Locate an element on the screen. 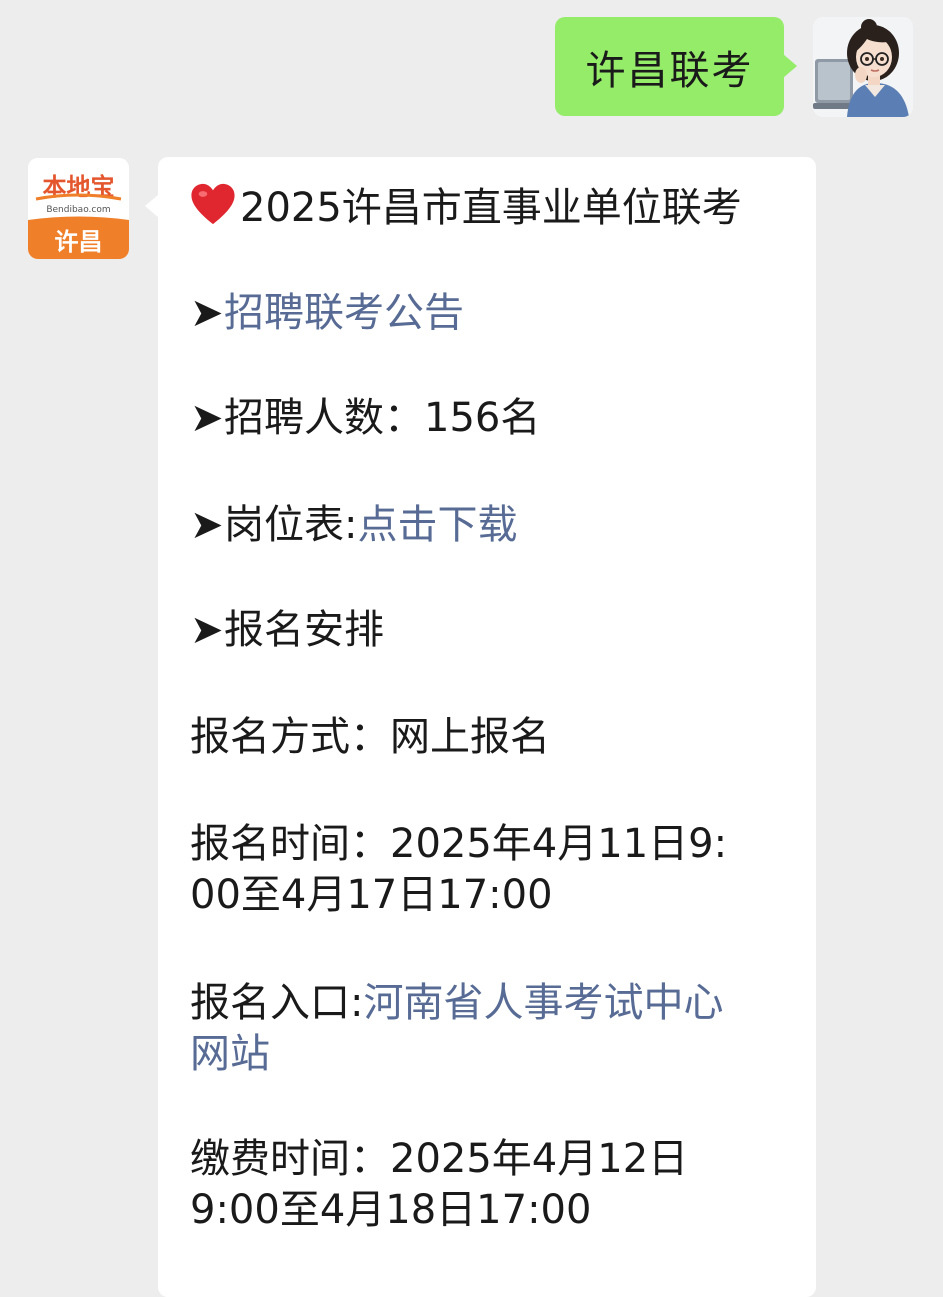 Image resolution: width=943 pixels, height=1297 pixels. entry-link-continued: 网站 is located at coordinates (230, 1054).